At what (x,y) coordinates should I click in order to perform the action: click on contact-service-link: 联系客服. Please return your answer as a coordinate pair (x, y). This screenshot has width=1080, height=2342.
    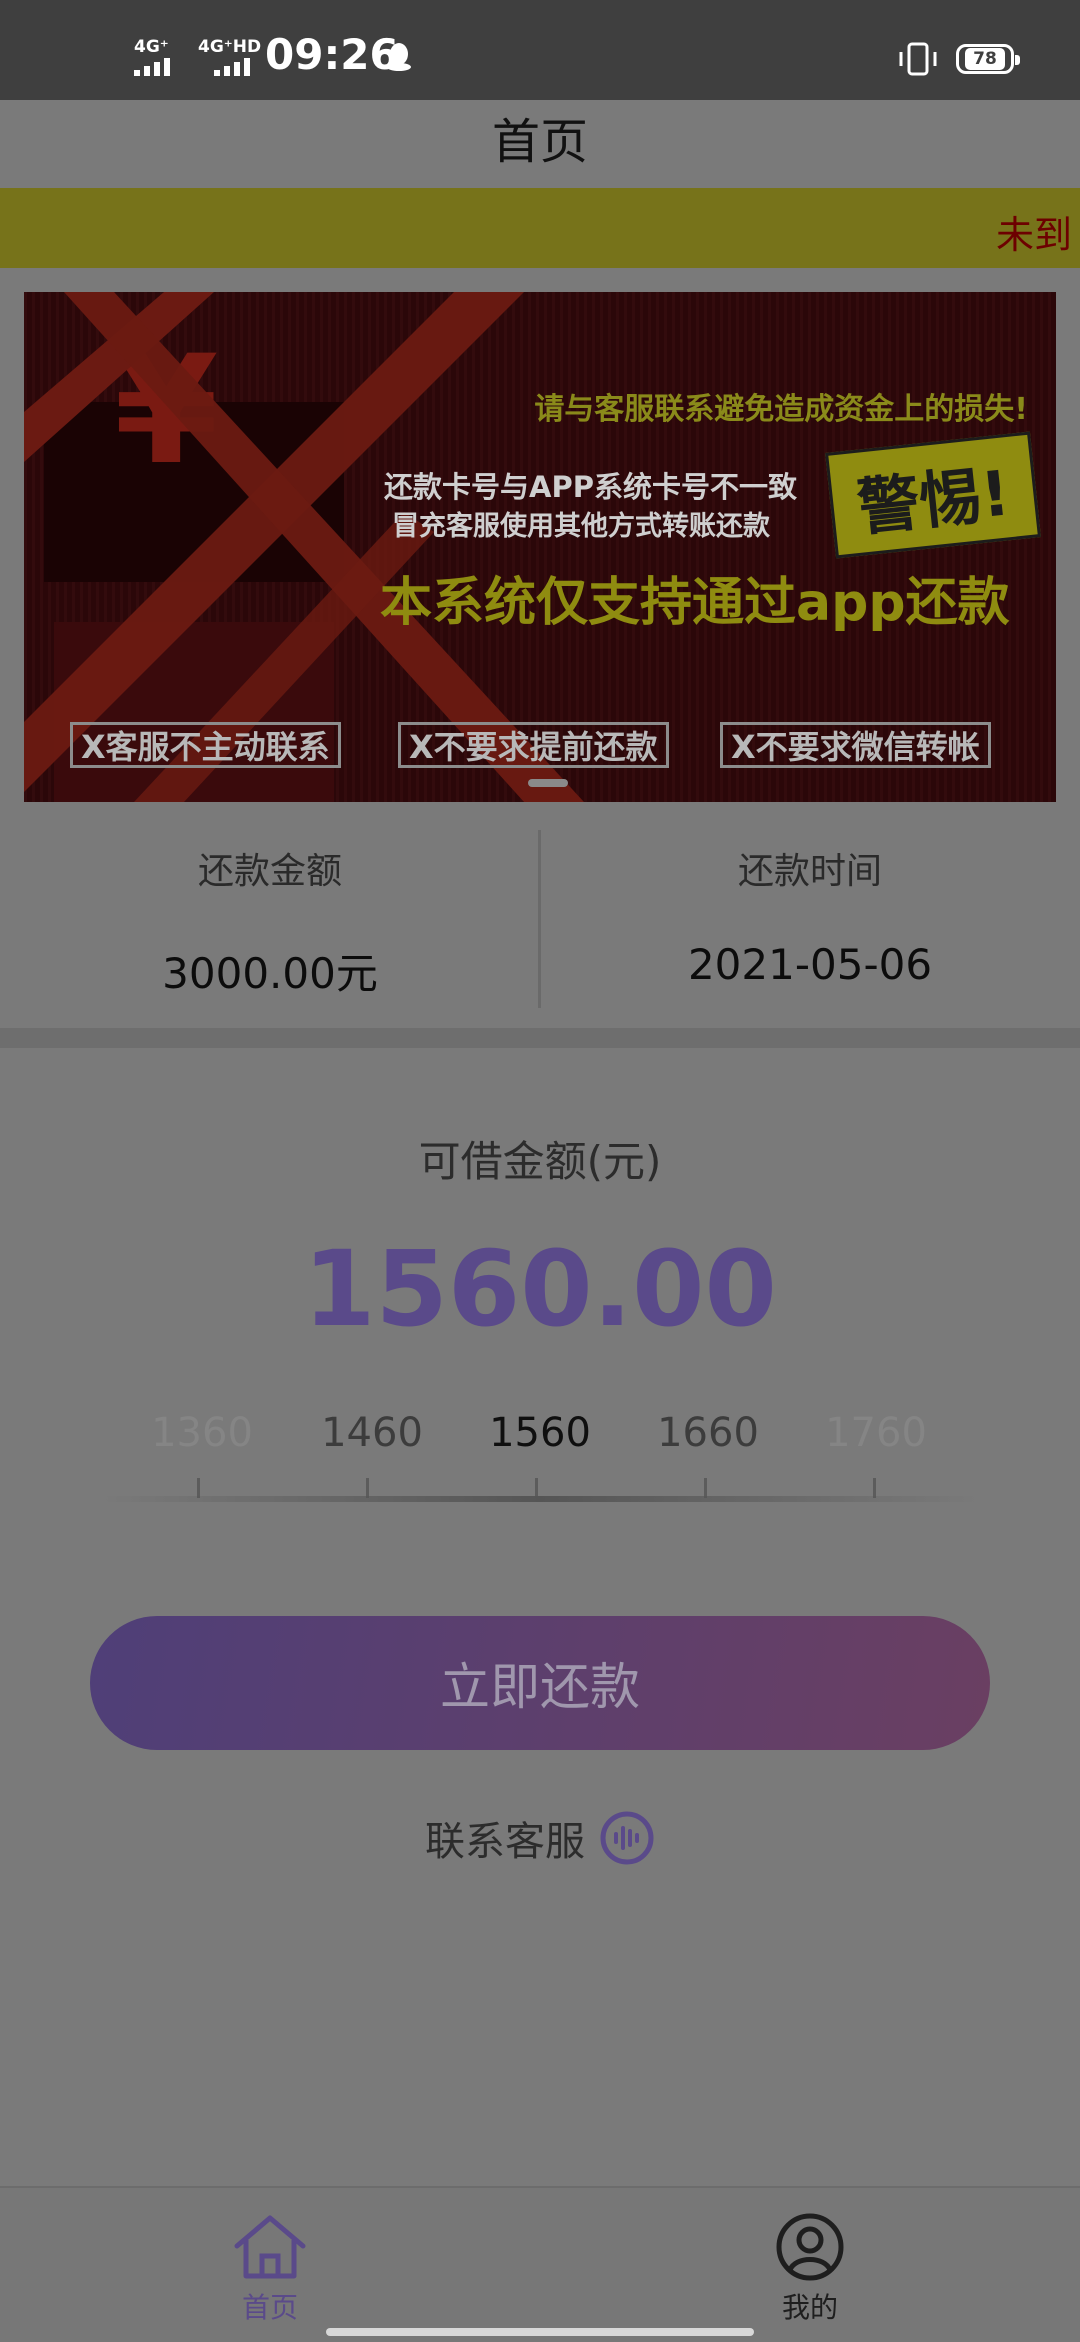
    Looking at the image, I should click on (540, 1838).